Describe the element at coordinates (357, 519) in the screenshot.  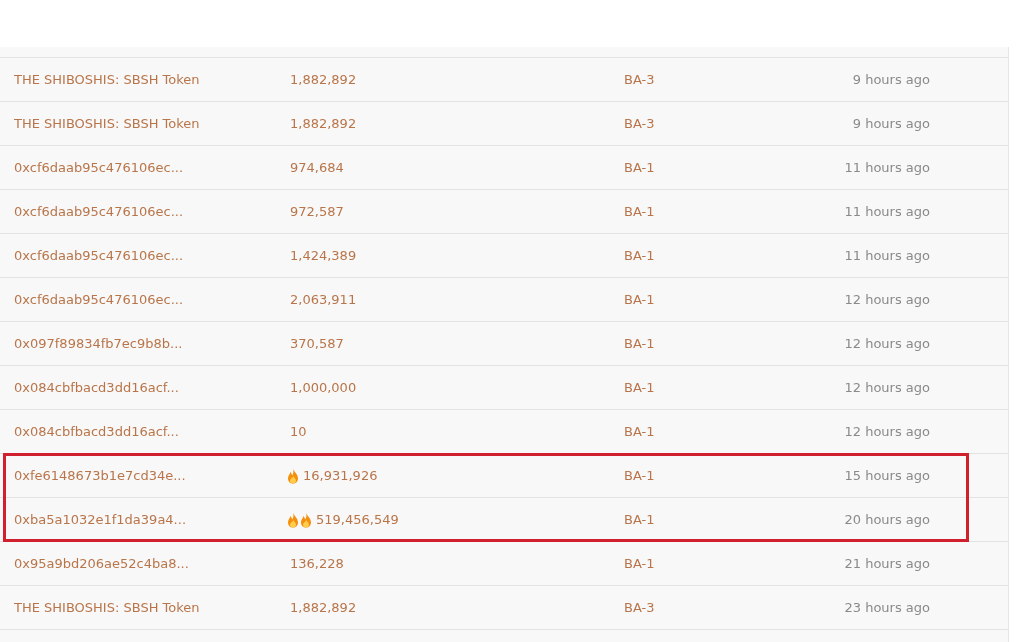
I see `amount-value: 519,456,549` at that location.